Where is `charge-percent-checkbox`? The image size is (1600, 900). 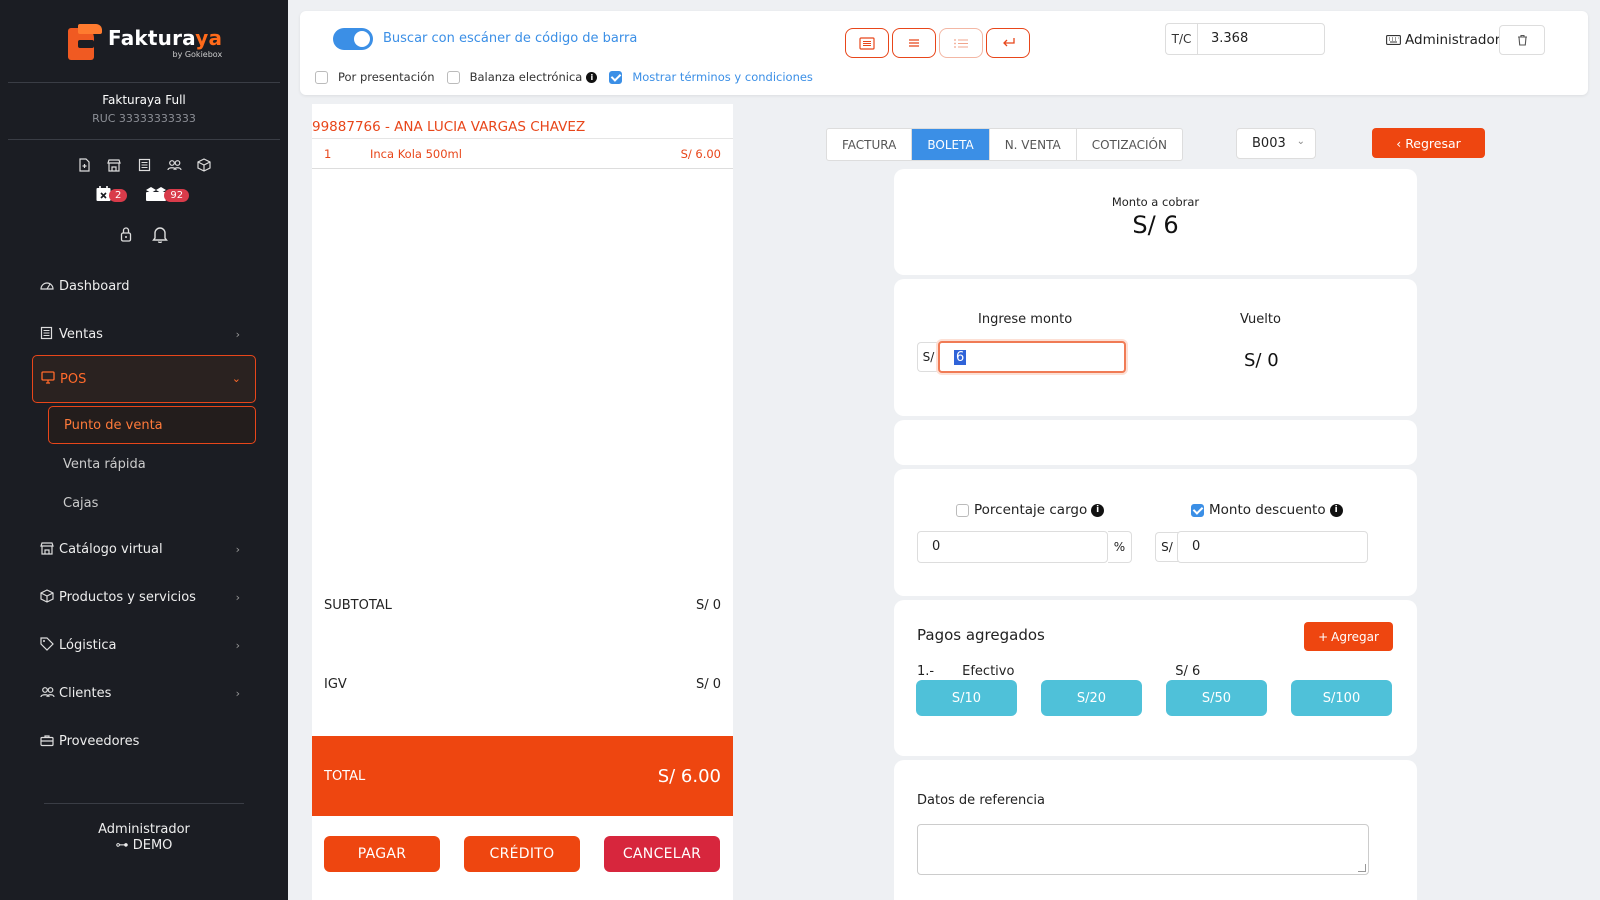 charge-percent-checkbox is located at coordinates (962, 510).